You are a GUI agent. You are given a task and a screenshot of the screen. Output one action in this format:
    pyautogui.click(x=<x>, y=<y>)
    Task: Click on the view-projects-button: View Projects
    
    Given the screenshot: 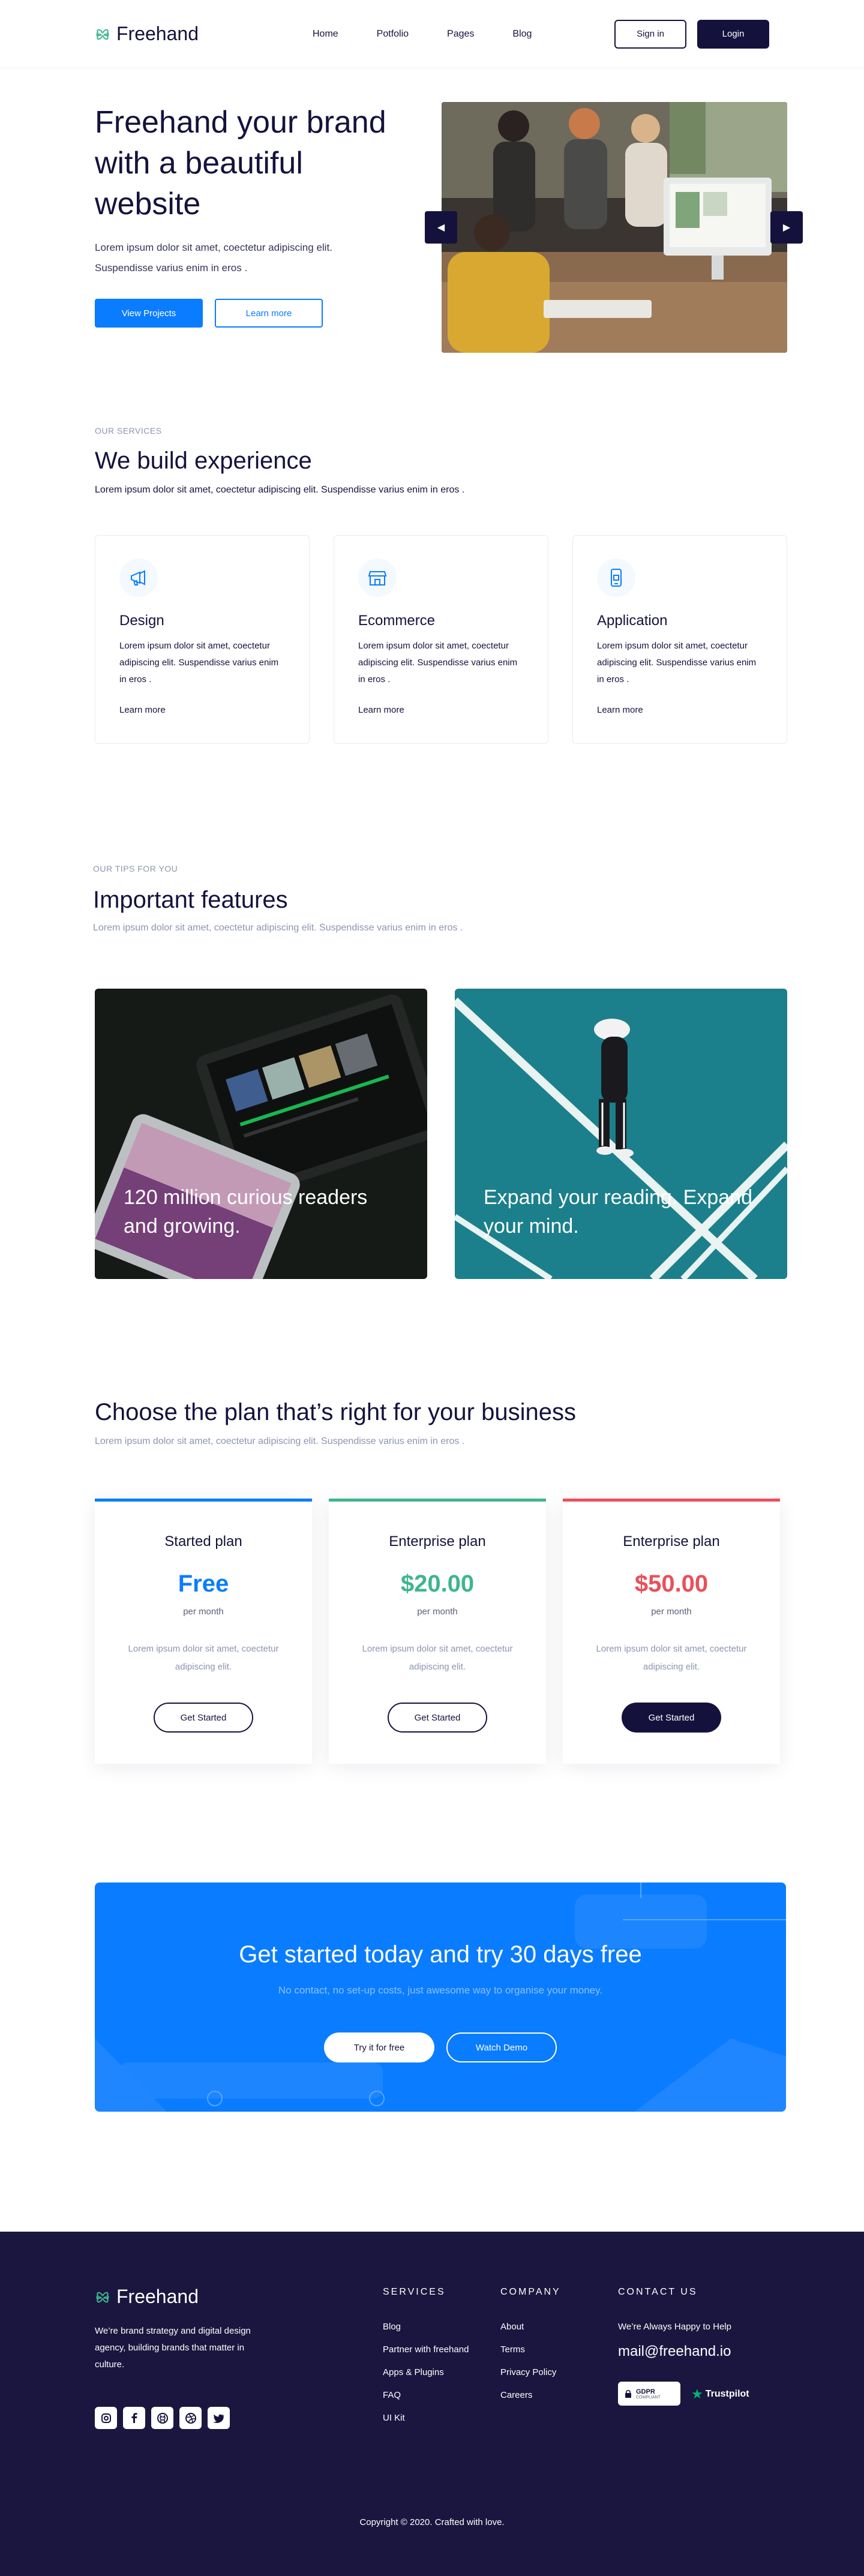 What is the action you would take?
    pyautogui.click(x=149, y=313)
    